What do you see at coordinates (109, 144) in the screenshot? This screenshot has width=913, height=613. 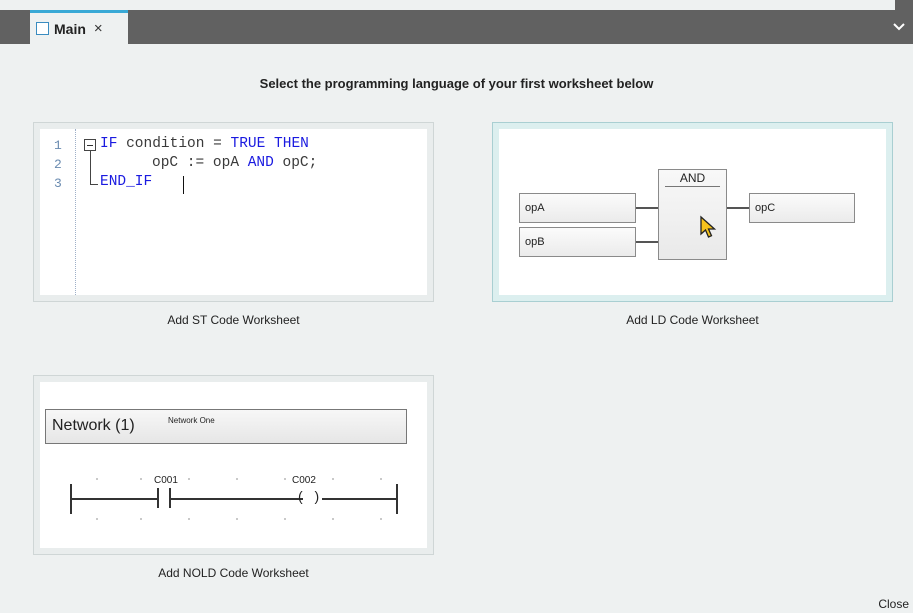 I see `code-keyword: IF` at bounding box center [109, 144].